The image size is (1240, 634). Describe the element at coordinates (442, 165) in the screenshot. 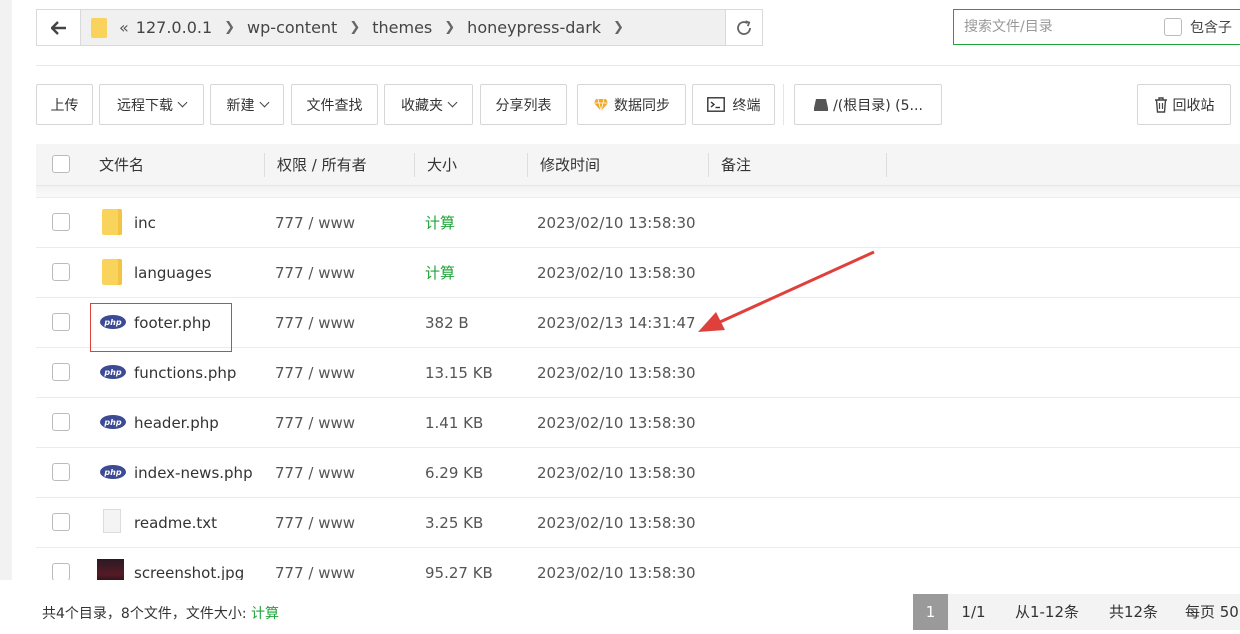

I see `column-header-size: 大小` at that location.